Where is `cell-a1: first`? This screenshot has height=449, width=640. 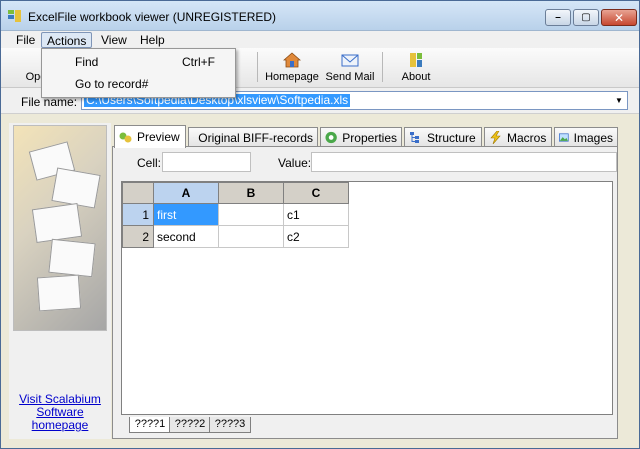 cell-a1: first is located at coordinates (186, 214).